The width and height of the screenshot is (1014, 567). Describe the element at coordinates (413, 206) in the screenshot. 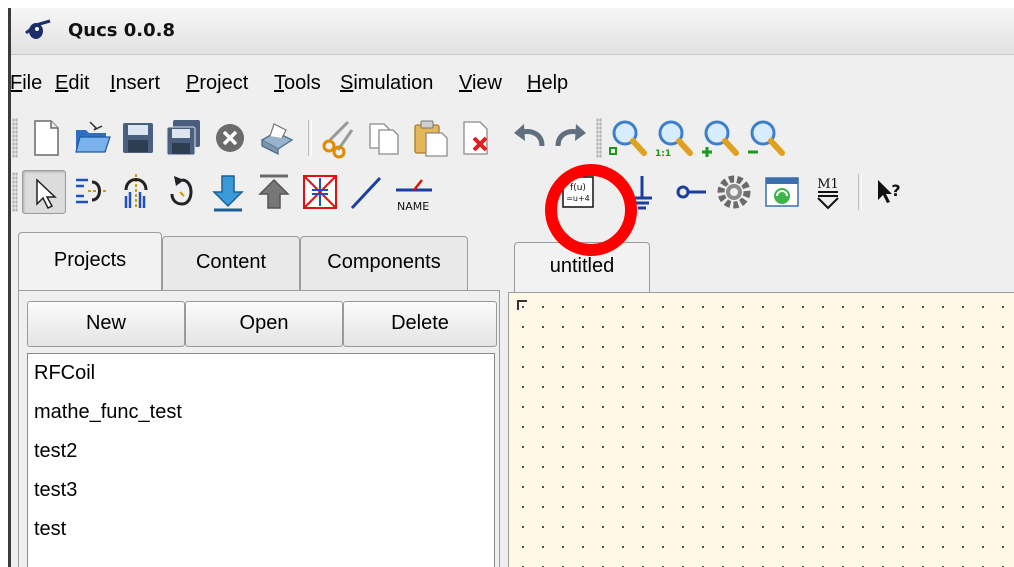

I see `svg-text: NAME` at that location.